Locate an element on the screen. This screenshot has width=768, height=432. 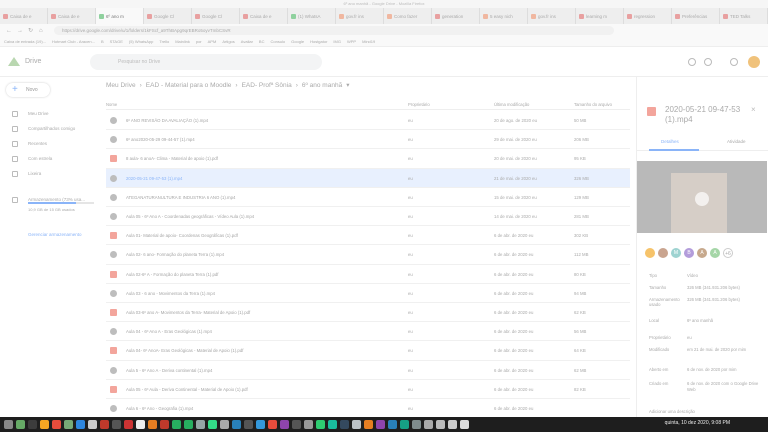
avatar: M is located at coordinates (676, 253).